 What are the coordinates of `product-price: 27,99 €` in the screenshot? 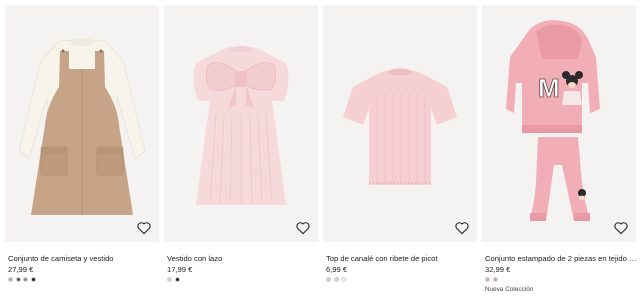 It's located at (21, 269).